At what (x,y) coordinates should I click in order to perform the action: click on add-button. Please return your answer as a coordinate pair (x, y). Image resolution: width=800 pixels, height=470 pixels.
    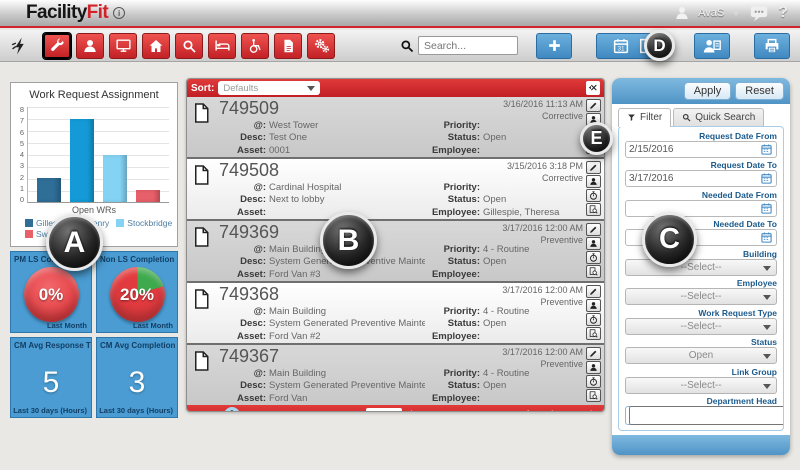
    Looking at the image, I should click on (554, 45).